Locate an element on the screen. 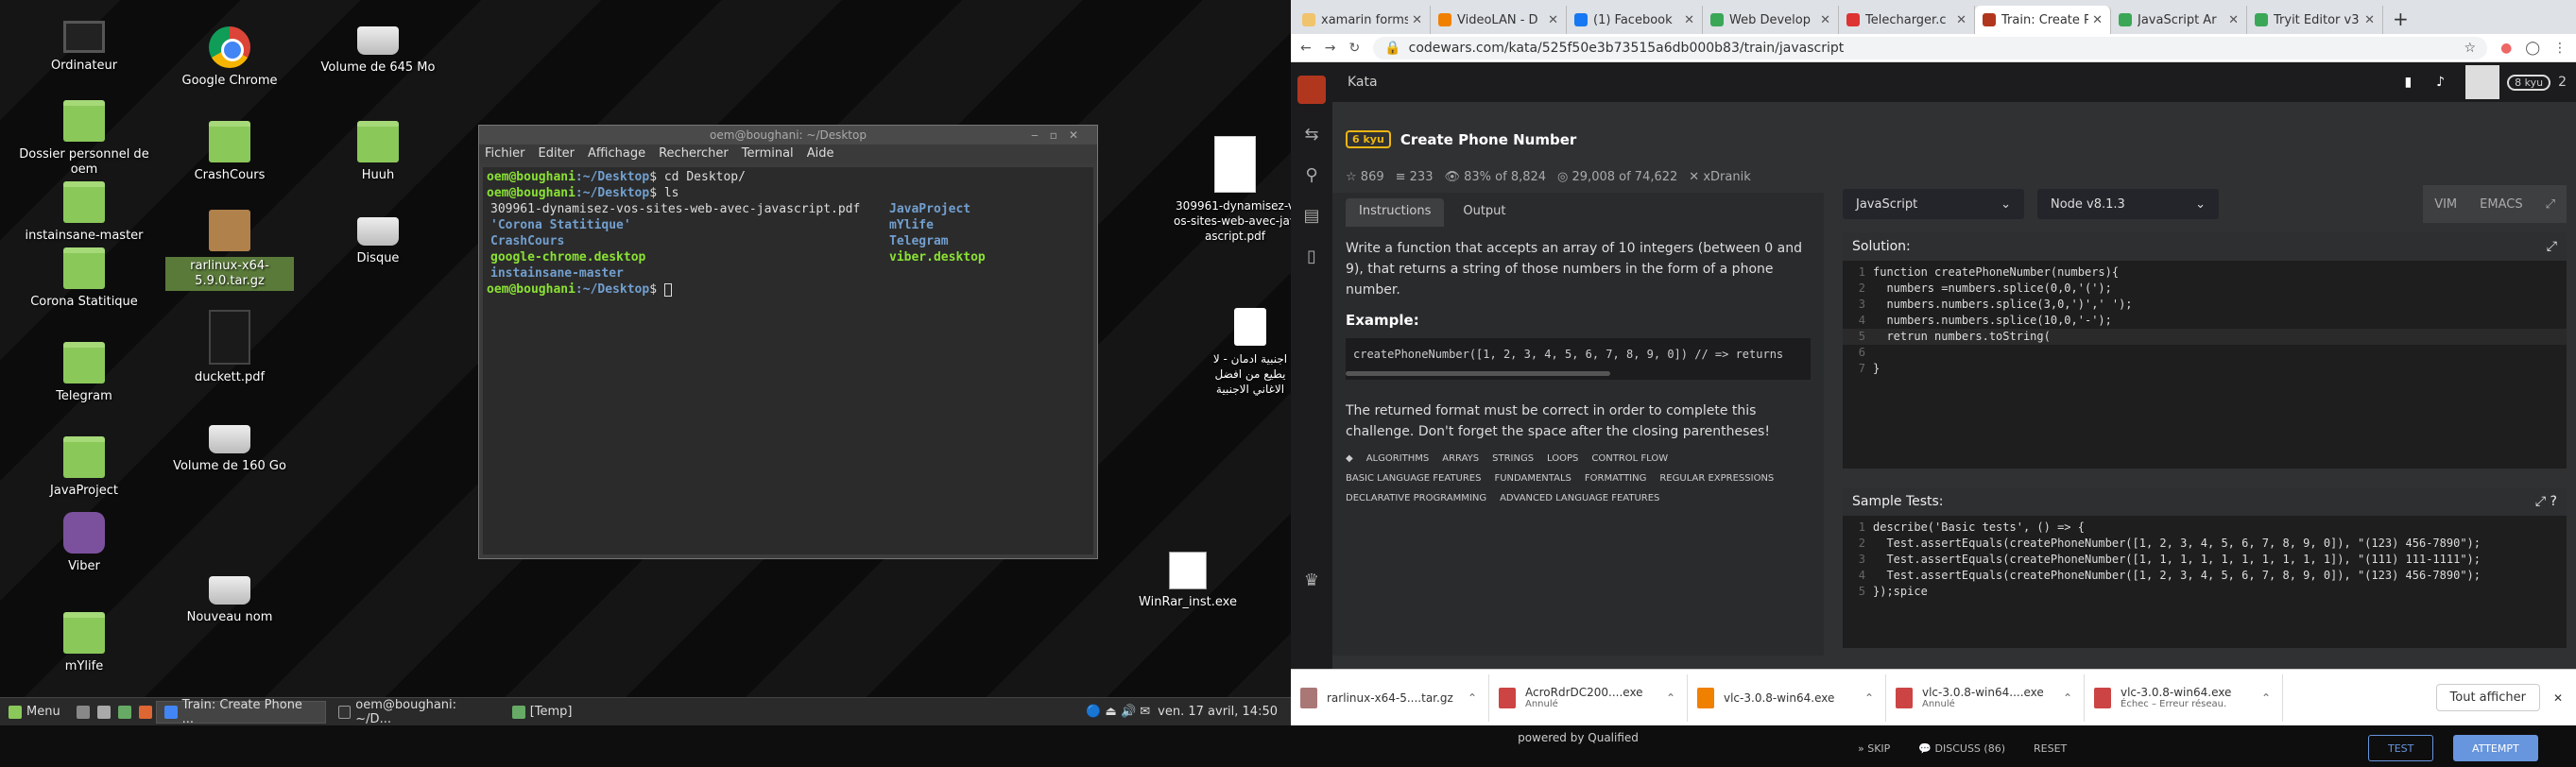 Image resolution: width=2576 pixels, height=767 pixels. emacs-mode: EMACS is located at coordinates (2500, 204).